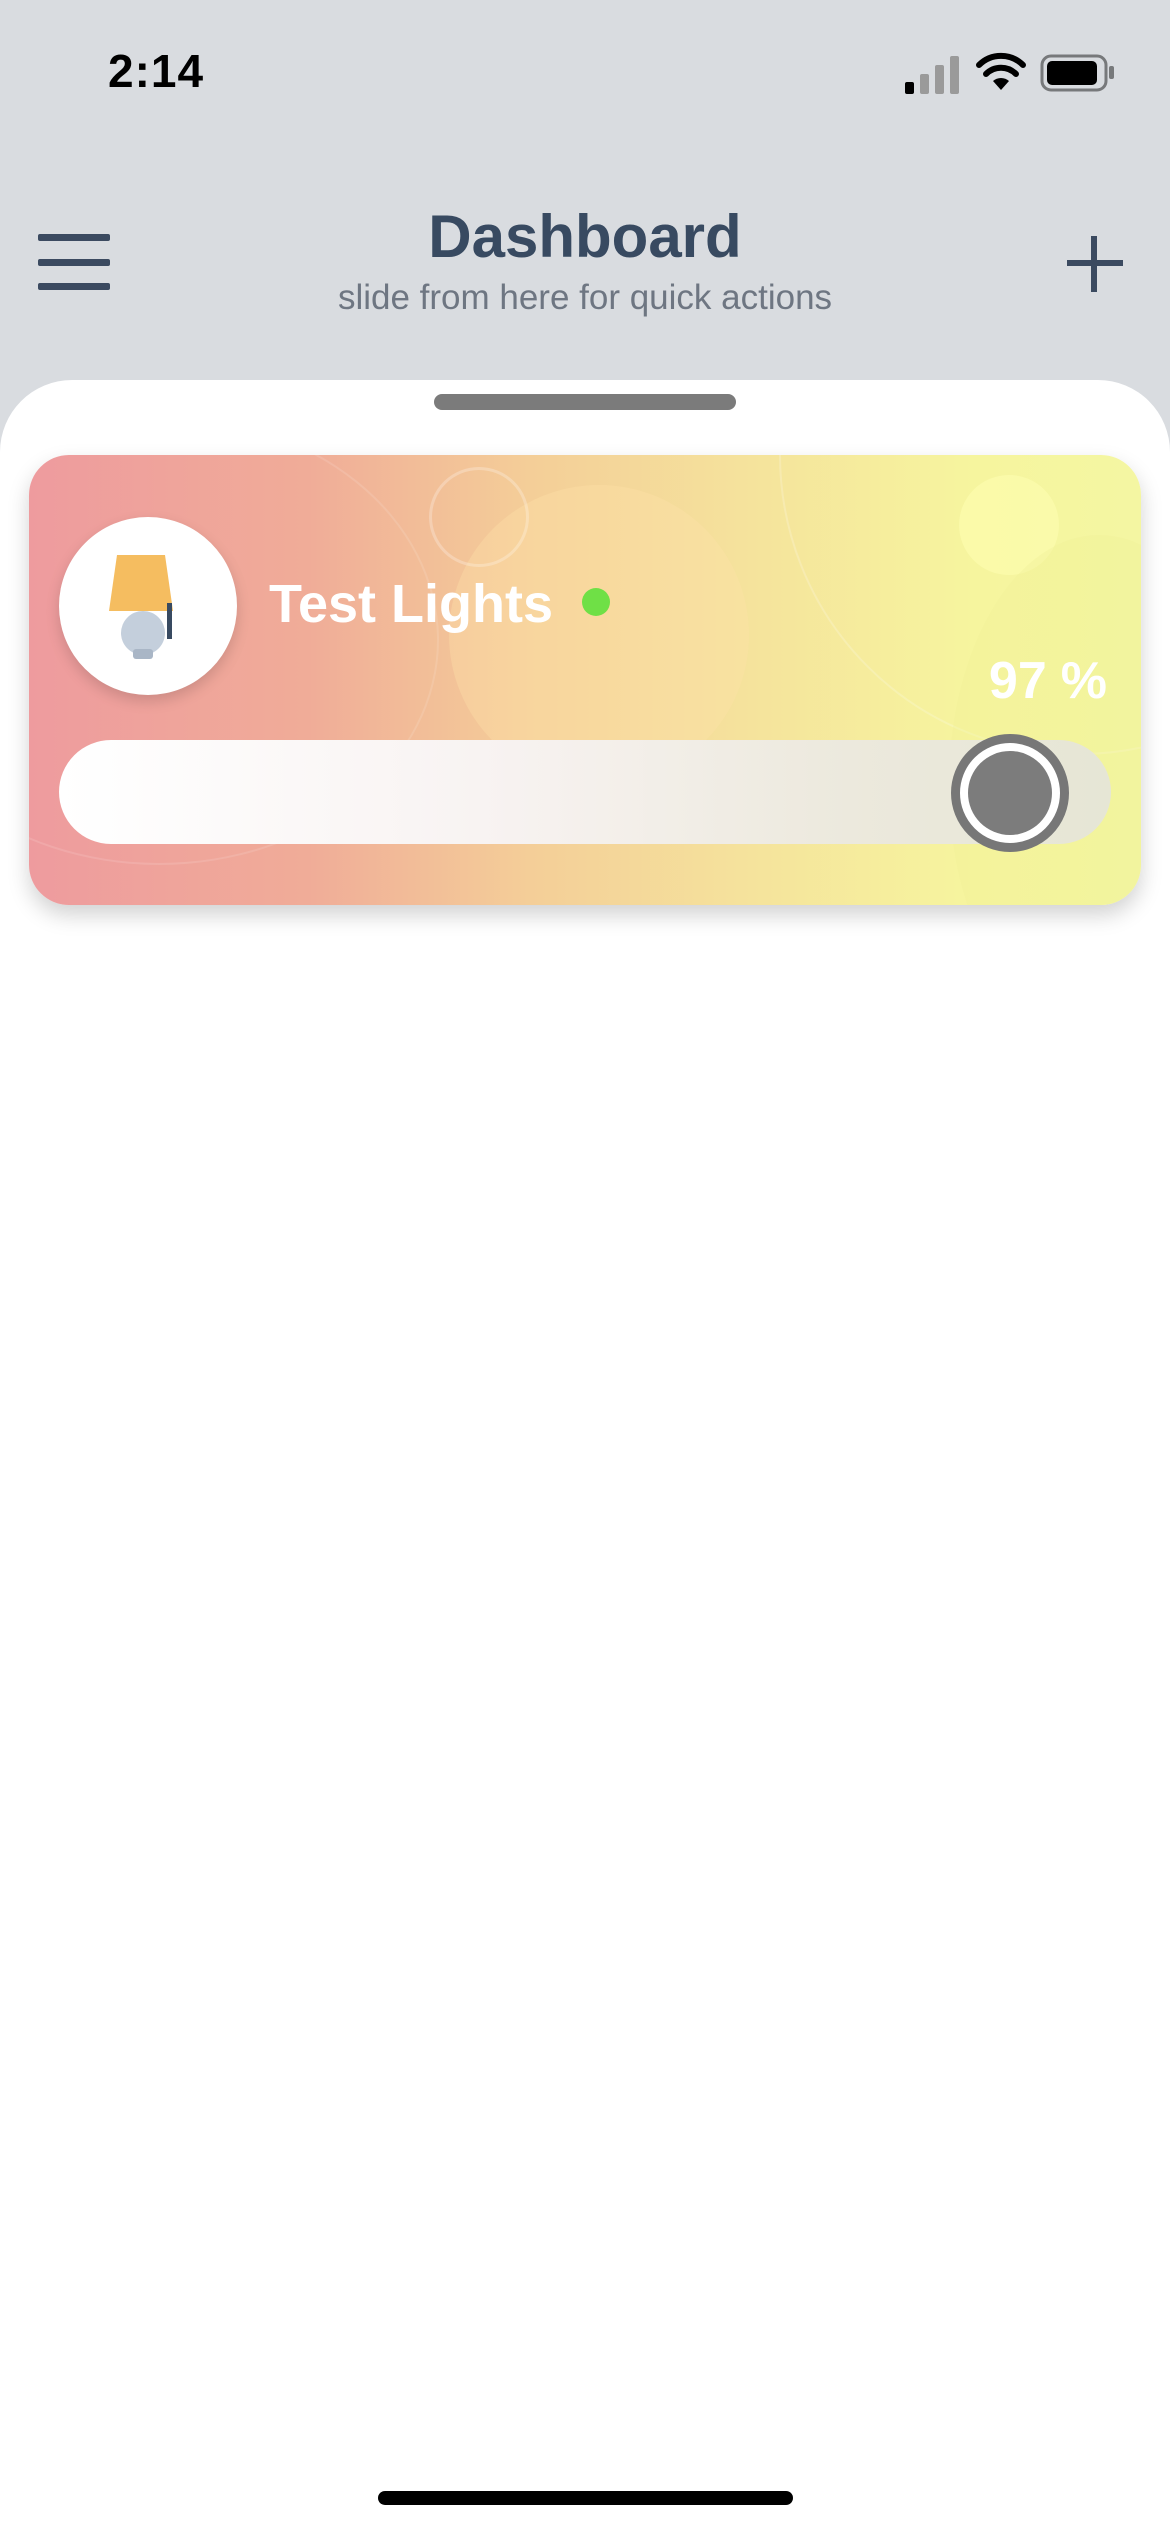 The image size is (1170, 2532). Describe the element at coordinates (585, 297) in the screenshot. I see `page-subtitle: slide from here for quick actions` at that location.